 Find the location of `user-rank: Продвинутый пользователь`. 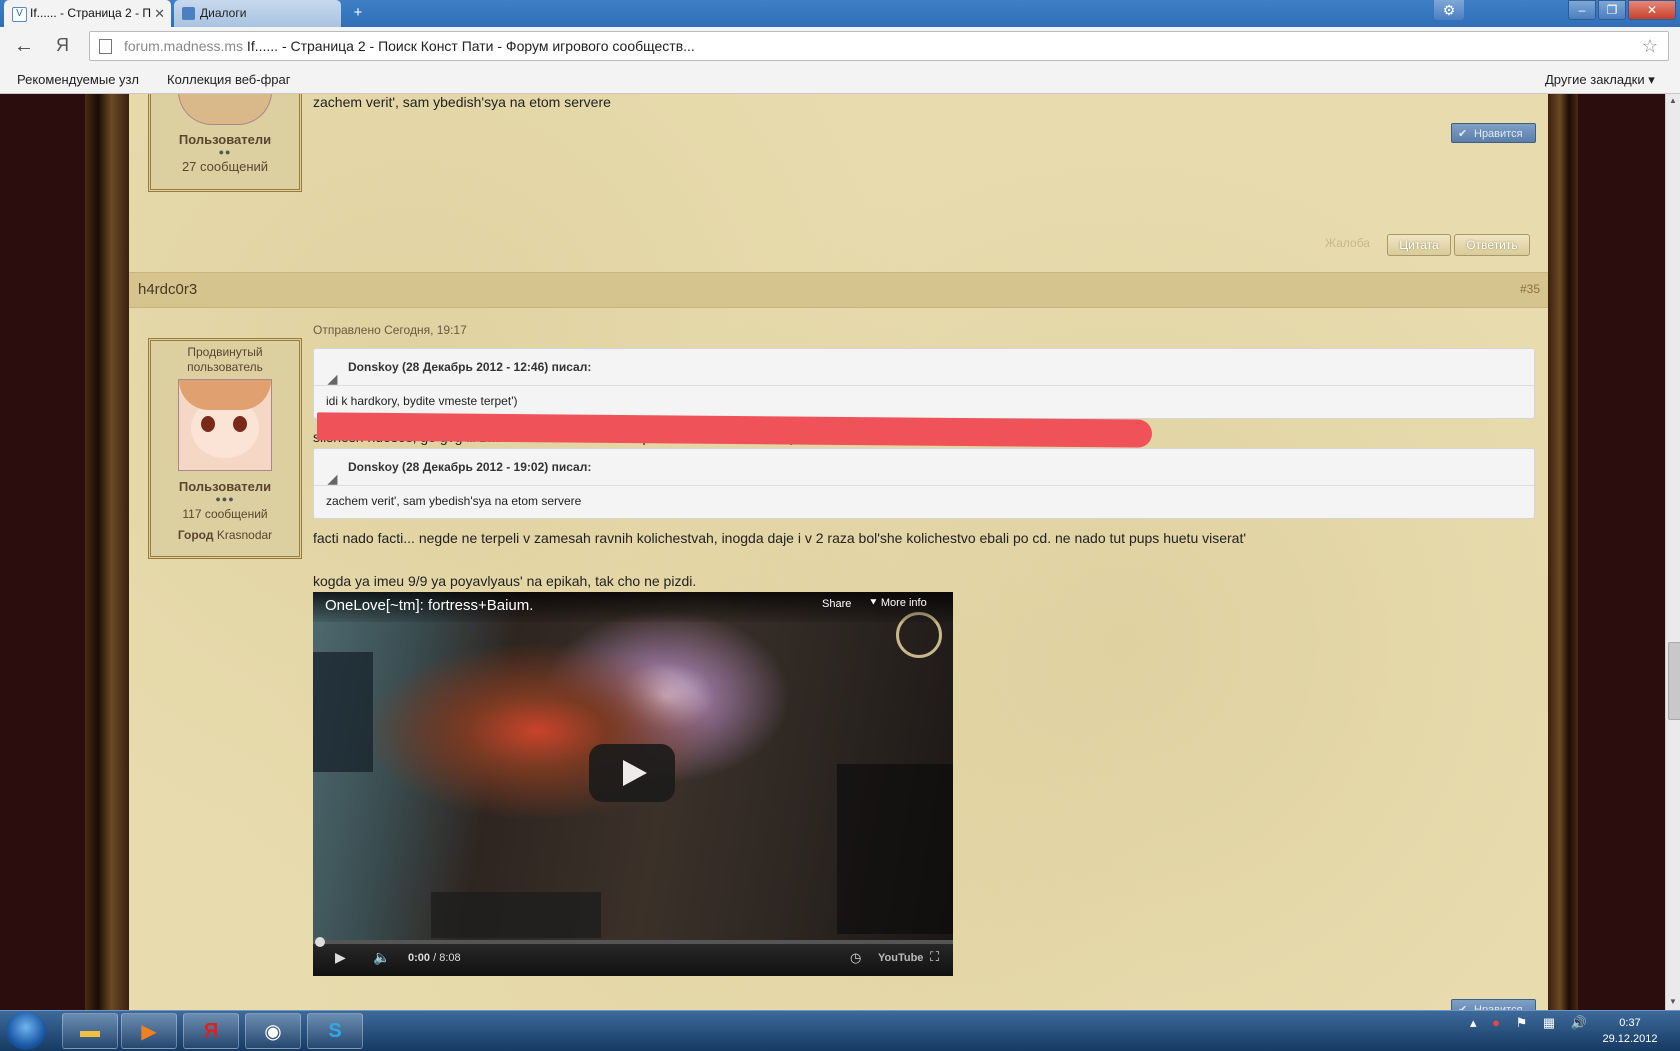

user-rank: Продвинутый пользователь is located at coordinates (225, 359).